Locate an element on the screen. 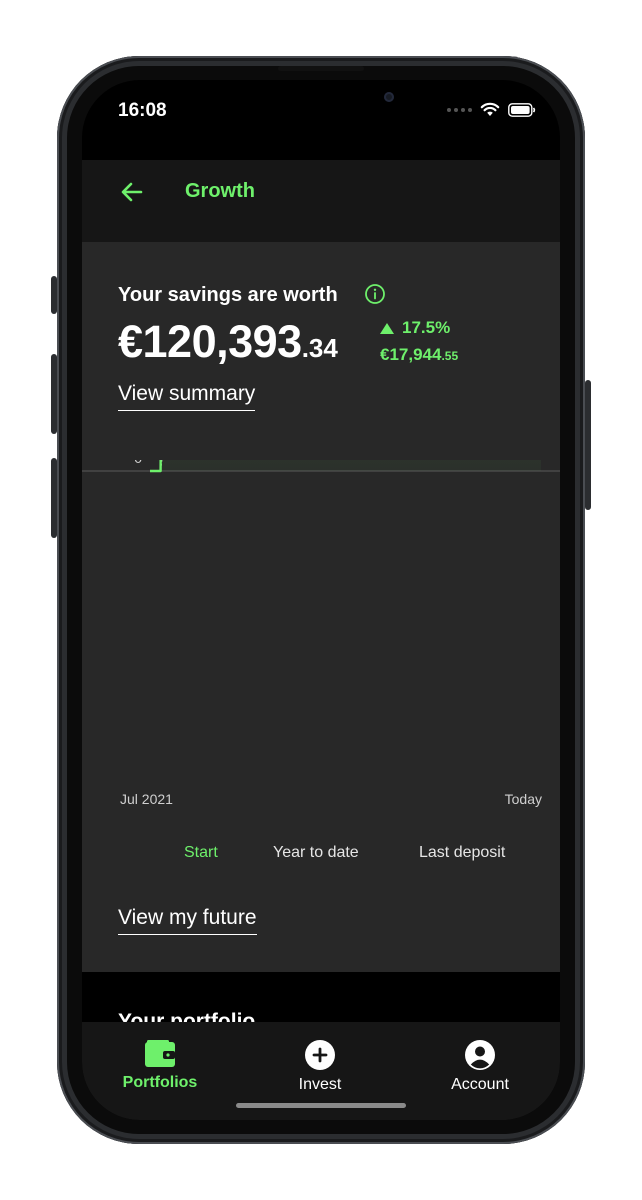 The width and height of the screenshot is (642, 1200). wallet-icon is located at coordinates (160, 1053).